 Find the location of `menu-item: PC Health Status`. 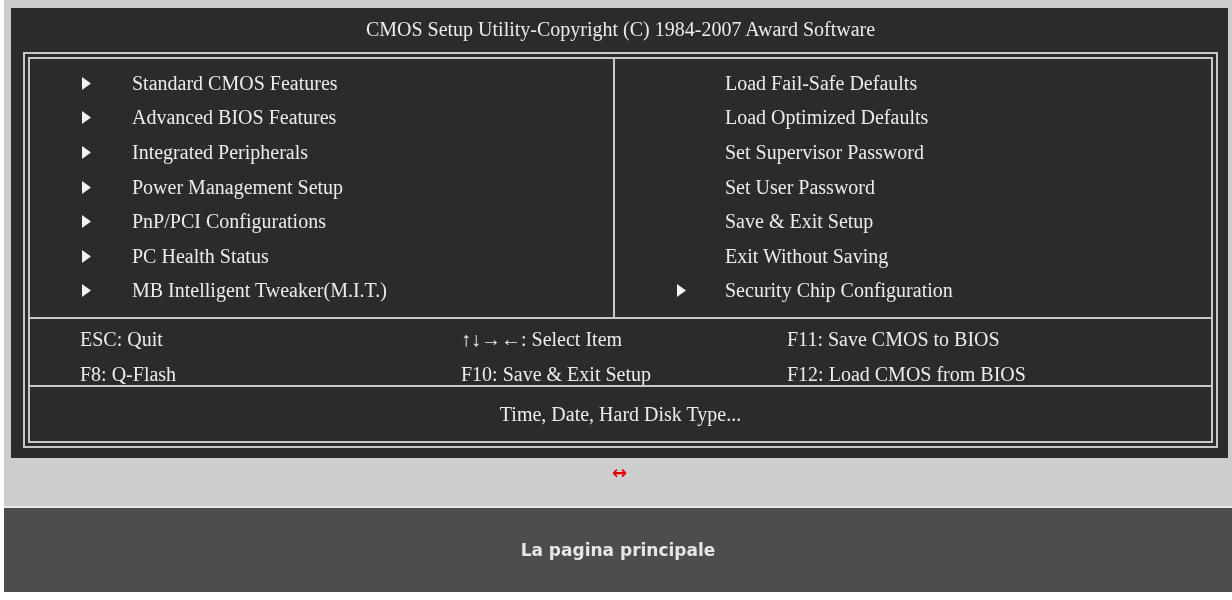

menu-item: PC Health Status is located at coordinates (200, 256).